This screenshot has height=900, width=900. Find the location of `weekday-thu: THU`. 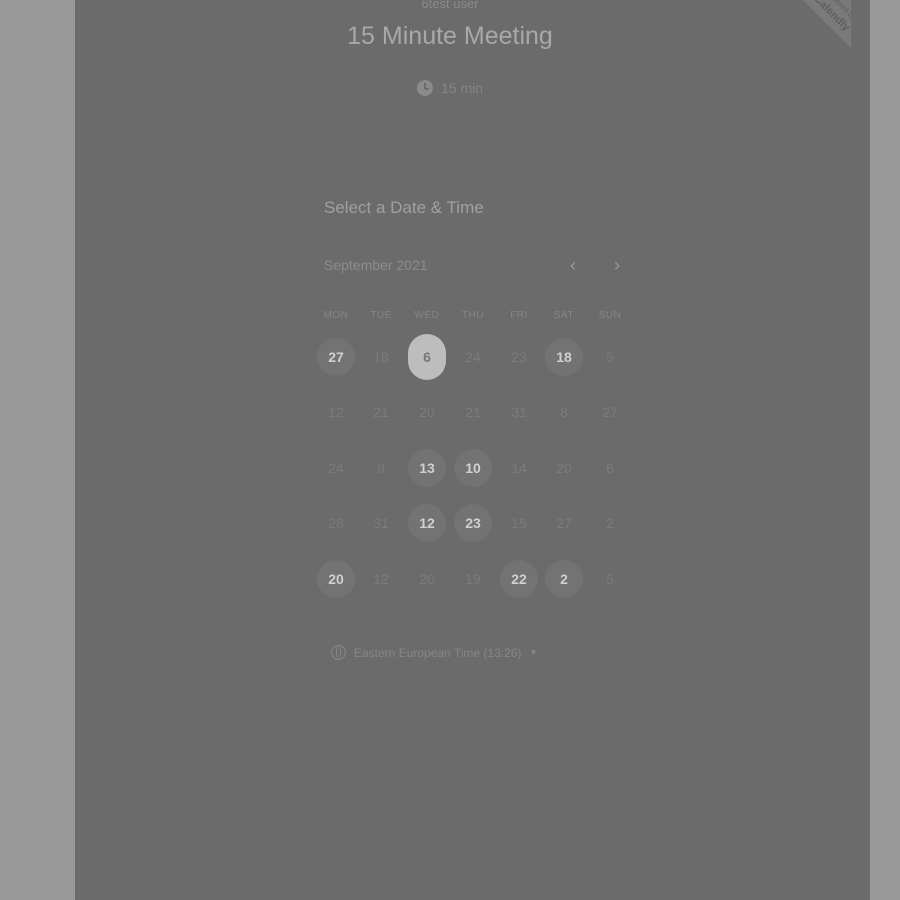

weekday-thu: THU is located at coordinates (473, 315).